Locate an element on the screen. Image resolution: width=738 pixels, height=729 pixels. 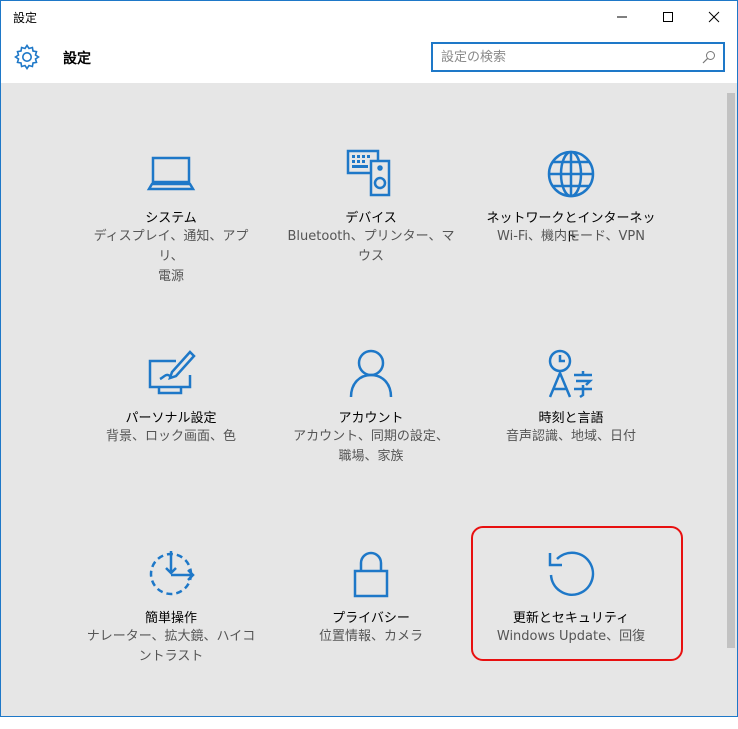
tile-network-desc: Wi-Fi、機内モード、VPN is located at coordinates (571, 237).